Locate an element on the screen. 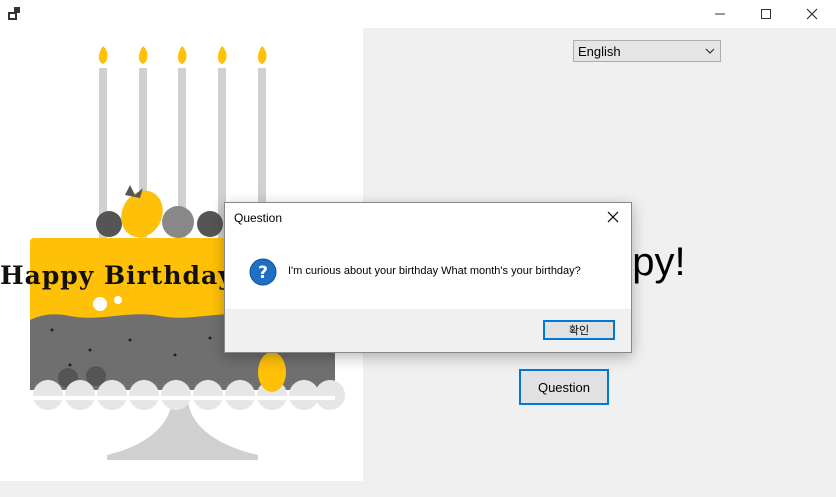 The width and height of the screenshot is (836, 497). cake-fruits is located at coordinates (159, 211).